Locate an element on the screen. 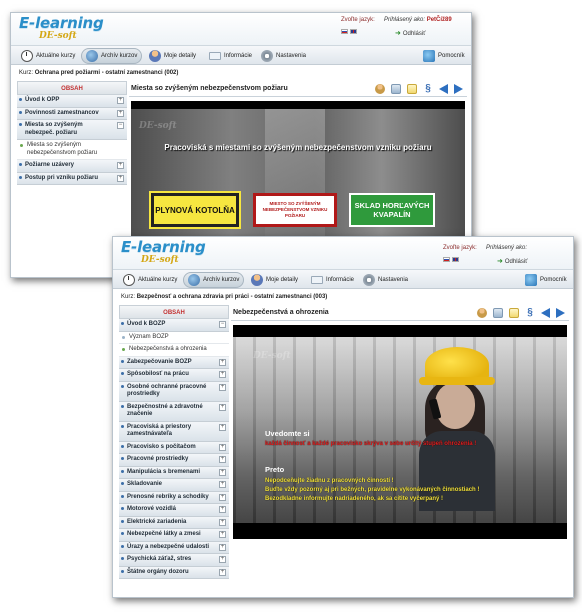  sidebar-item: Osobné ochranné pracovné prostriedky + is located at coordinates (174, 391).